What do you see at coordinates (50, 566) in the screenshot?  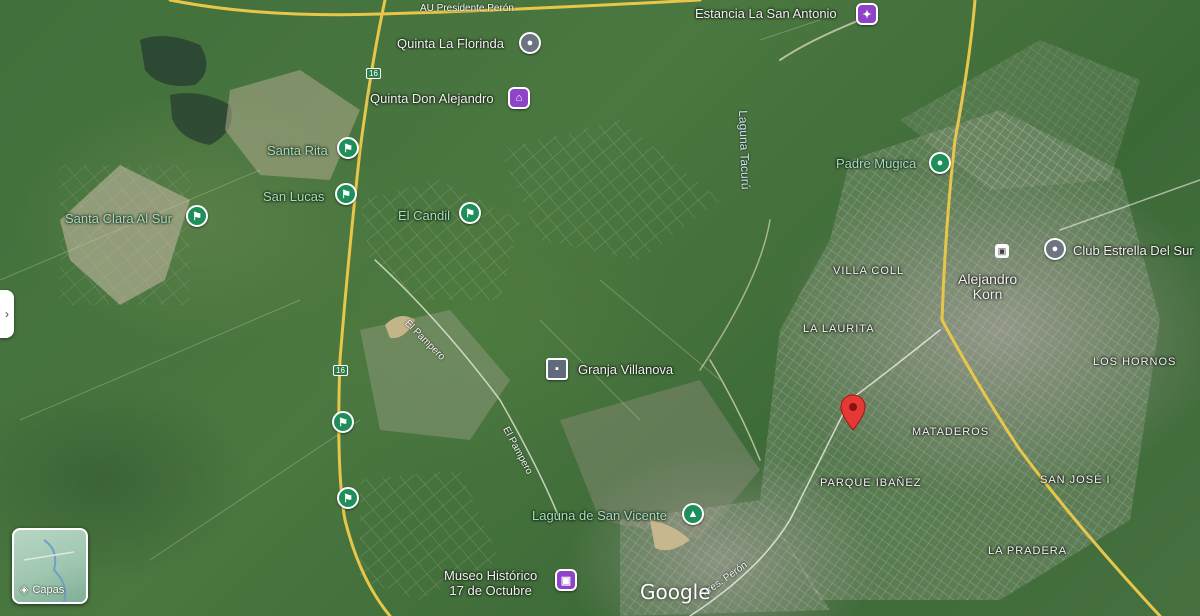 I see `layers-button: ◈ Capas` at bounding box center [50, 566].